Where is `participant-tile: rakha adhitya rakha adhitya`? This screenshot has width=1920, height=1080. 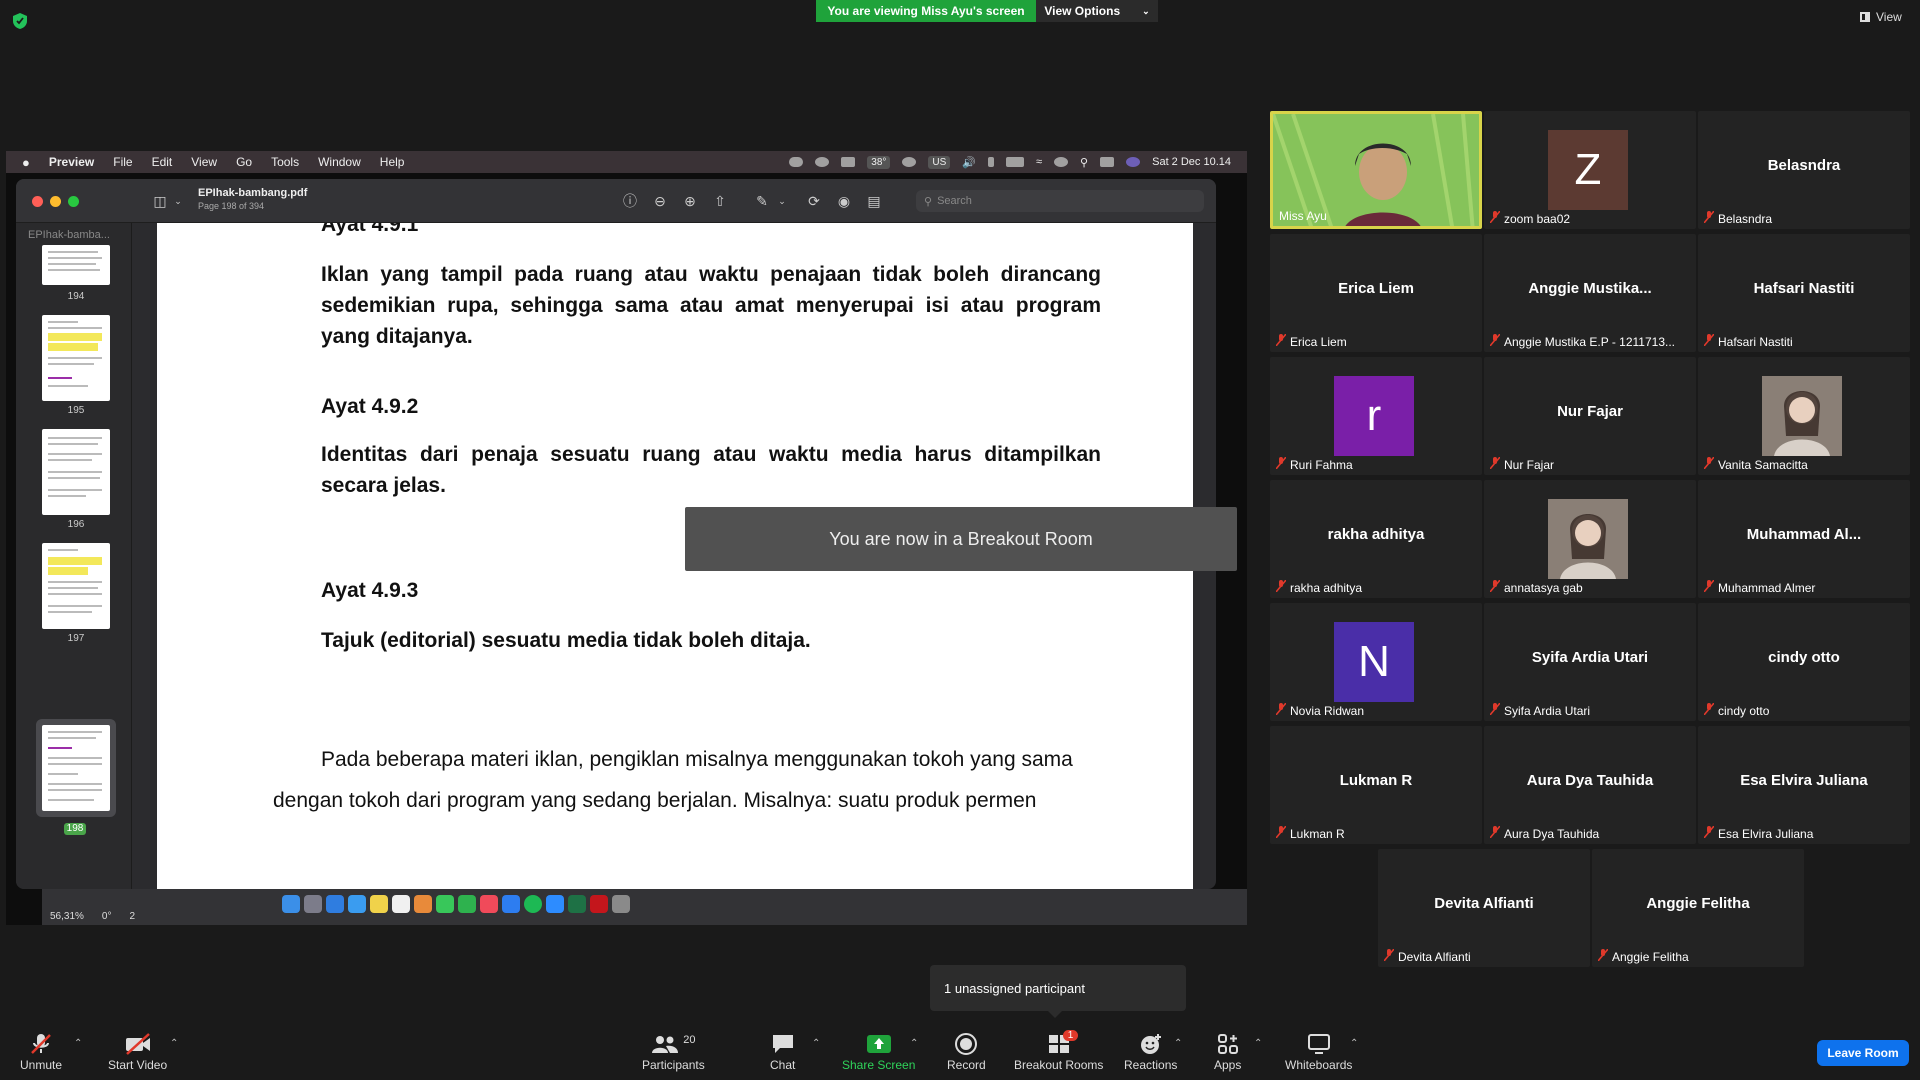 participant-tile: rakha adhitya rakha adhitya is located at coordinates (1376, 539).